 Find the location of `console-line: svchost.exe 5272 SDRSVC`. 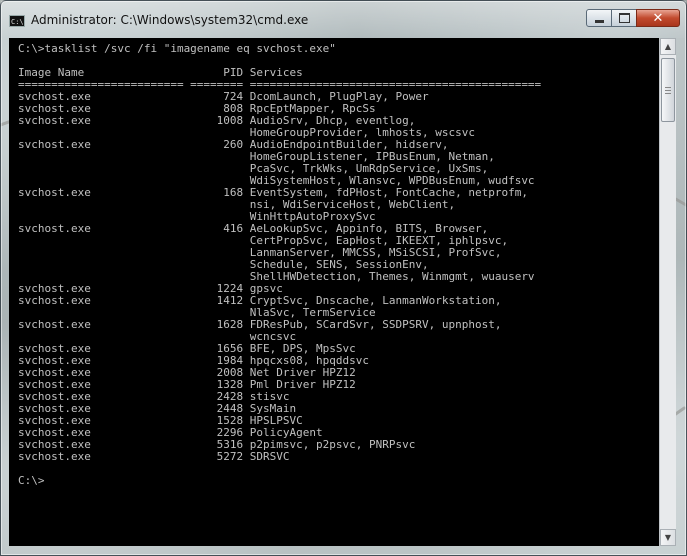

console-line: svchost.exe 5272 SDRSVC is located at coordinates (154, 456).